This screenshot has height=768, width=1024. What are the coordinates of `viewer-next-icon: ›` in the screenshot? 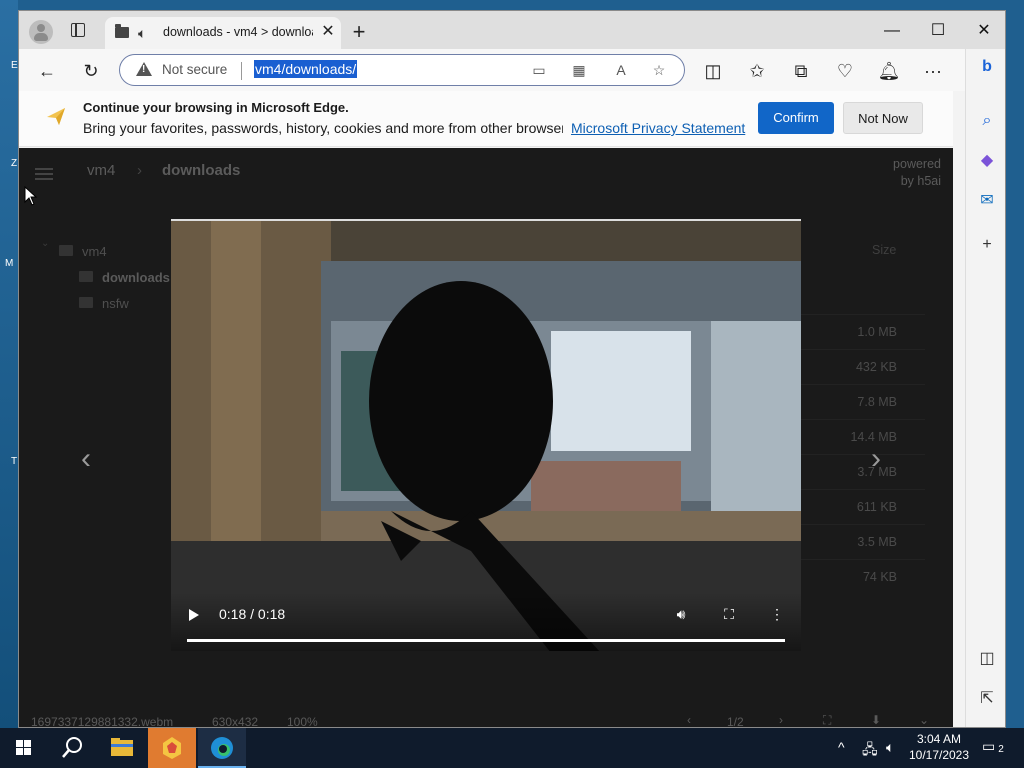 It's located at (781, 720).